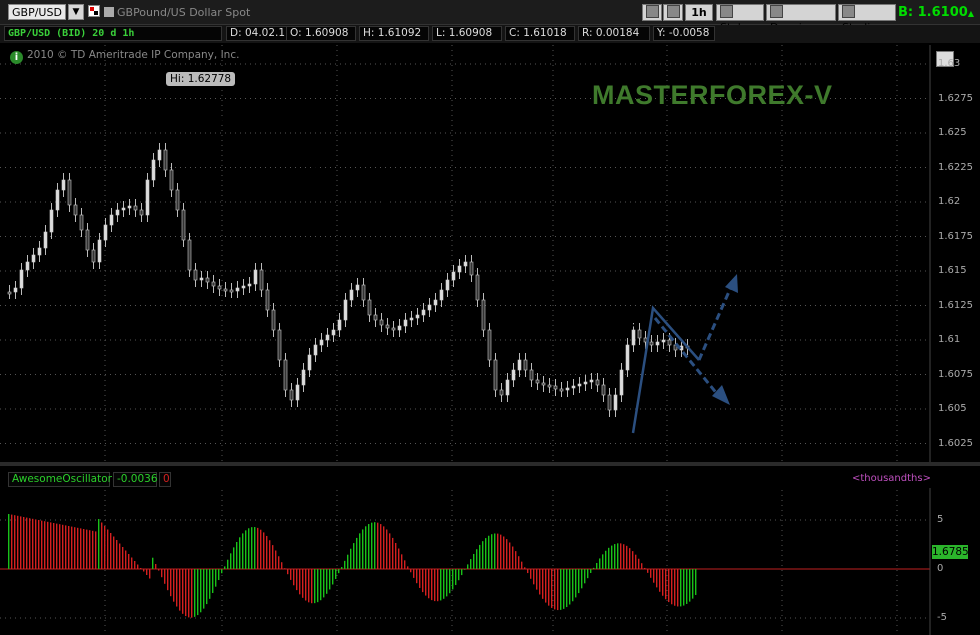 The image size is (980, 635). What do you see at coordinates (60, 479) in the screenshot?
I see `oscillator-name: AwesomeOscillator` at bounding box center [60, 479].